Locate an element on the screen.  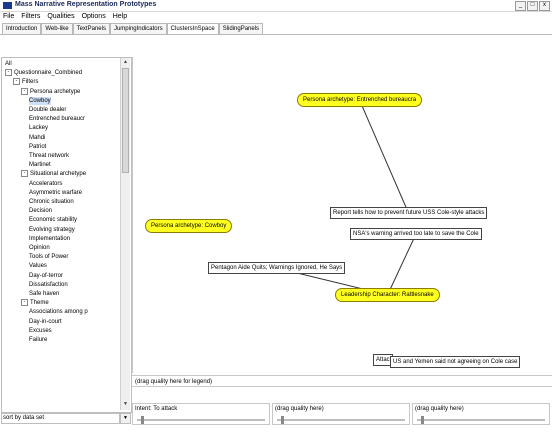
tree-item: Martinet is located at coordinates (40, 165).